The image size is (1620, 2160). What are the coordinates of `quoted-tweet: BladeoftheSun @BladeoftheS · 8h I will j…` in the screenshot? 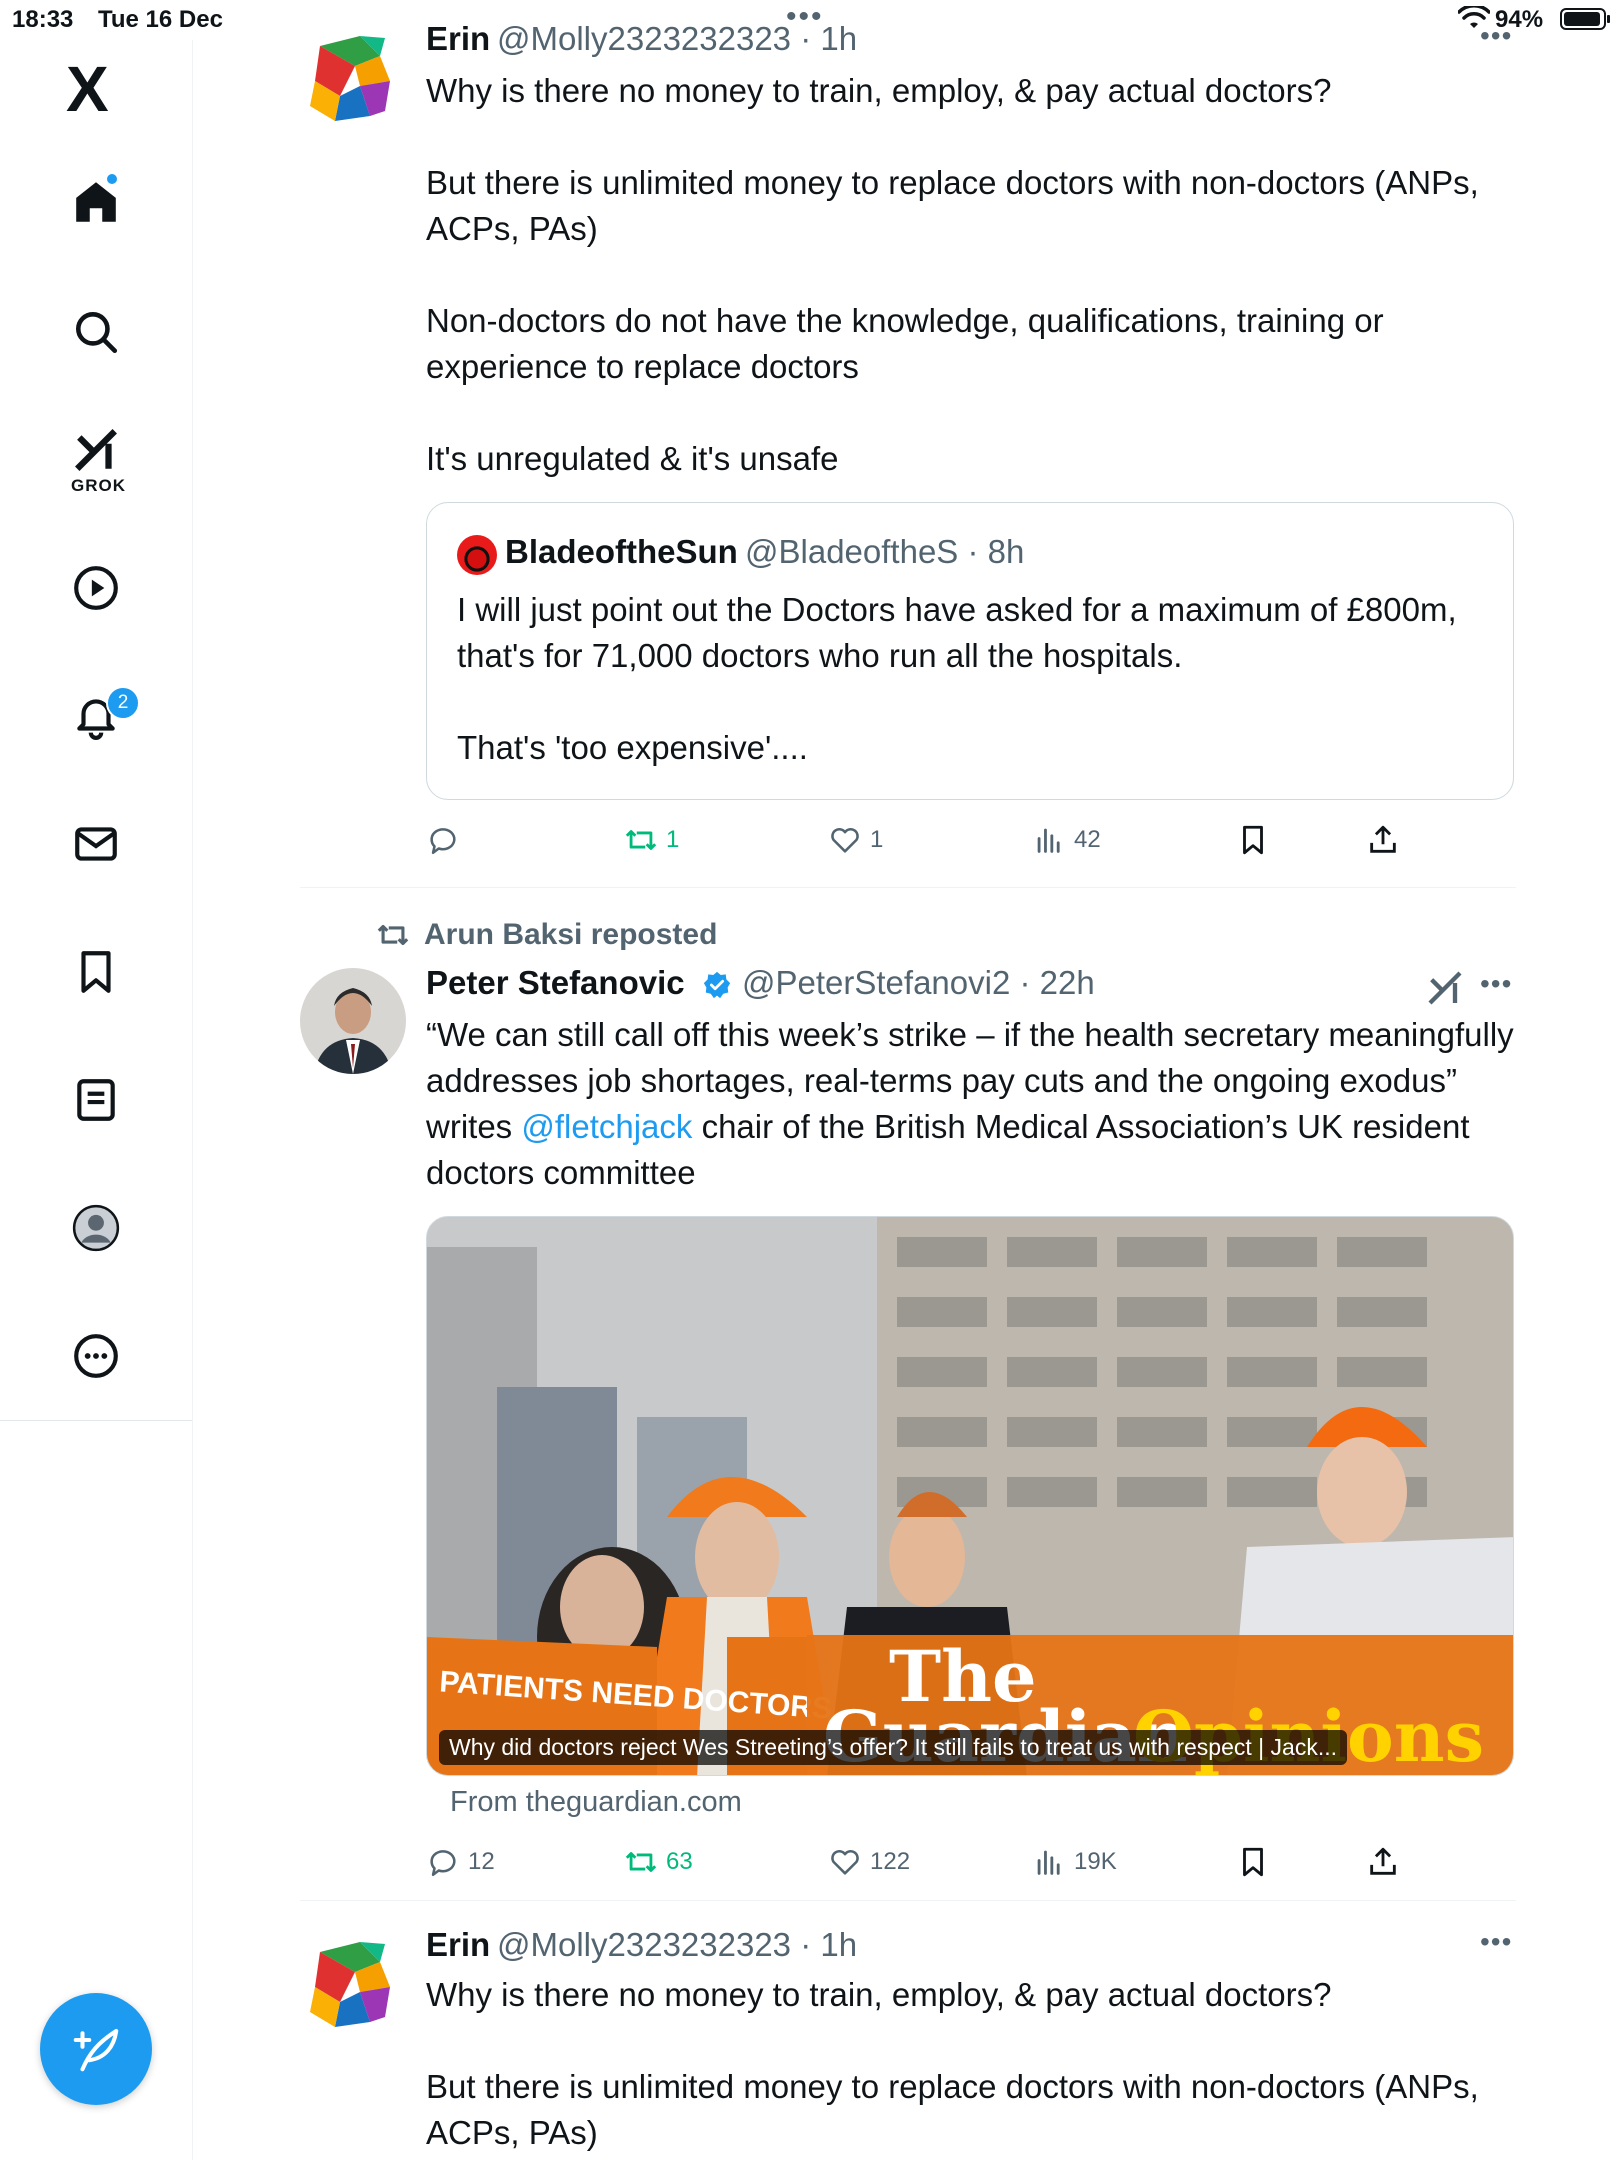 It's located at (970, 651).